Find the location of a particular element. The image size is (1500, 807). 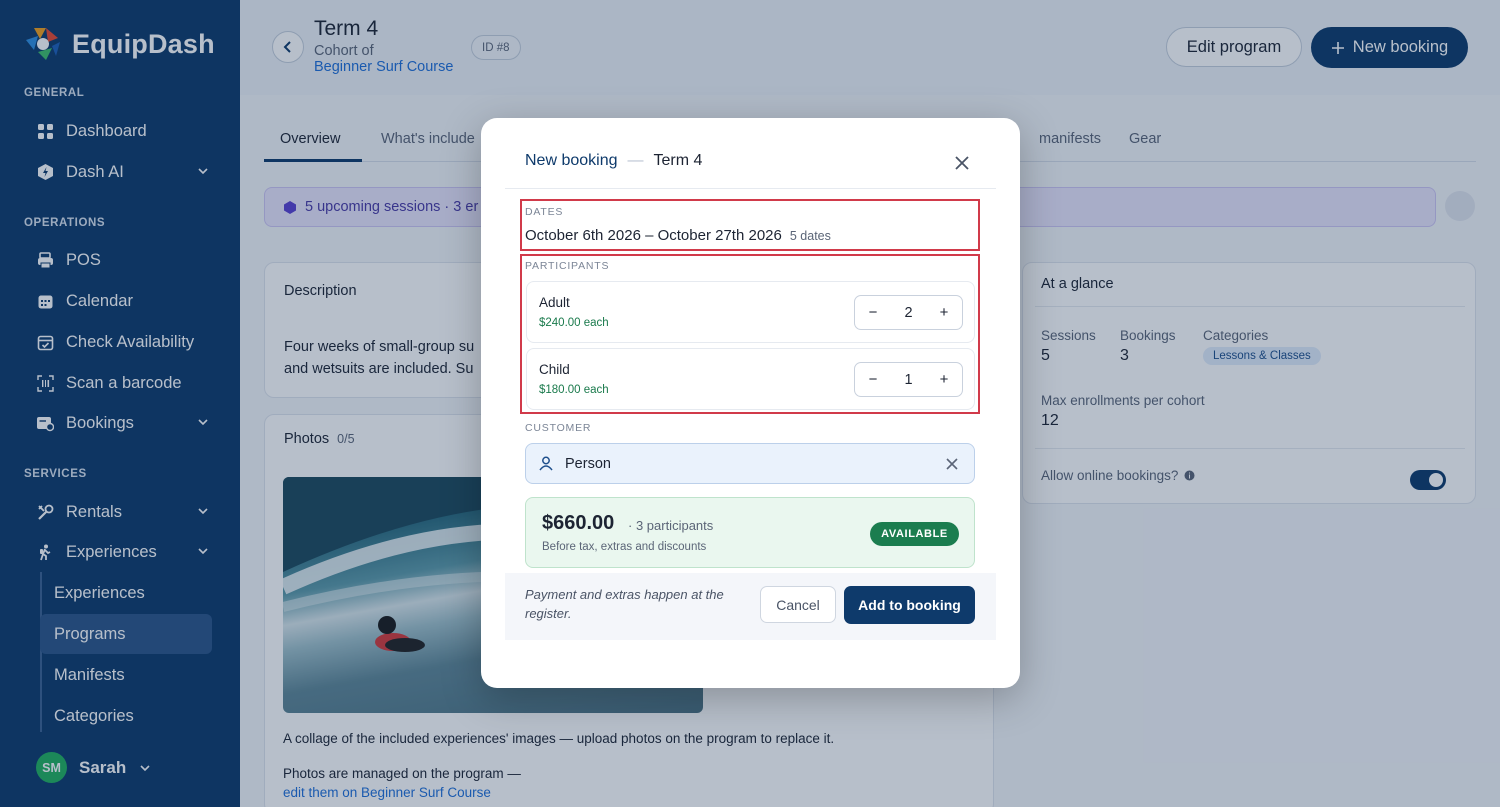

participant-price: $180.00 each is located at coordinates (574, 390).